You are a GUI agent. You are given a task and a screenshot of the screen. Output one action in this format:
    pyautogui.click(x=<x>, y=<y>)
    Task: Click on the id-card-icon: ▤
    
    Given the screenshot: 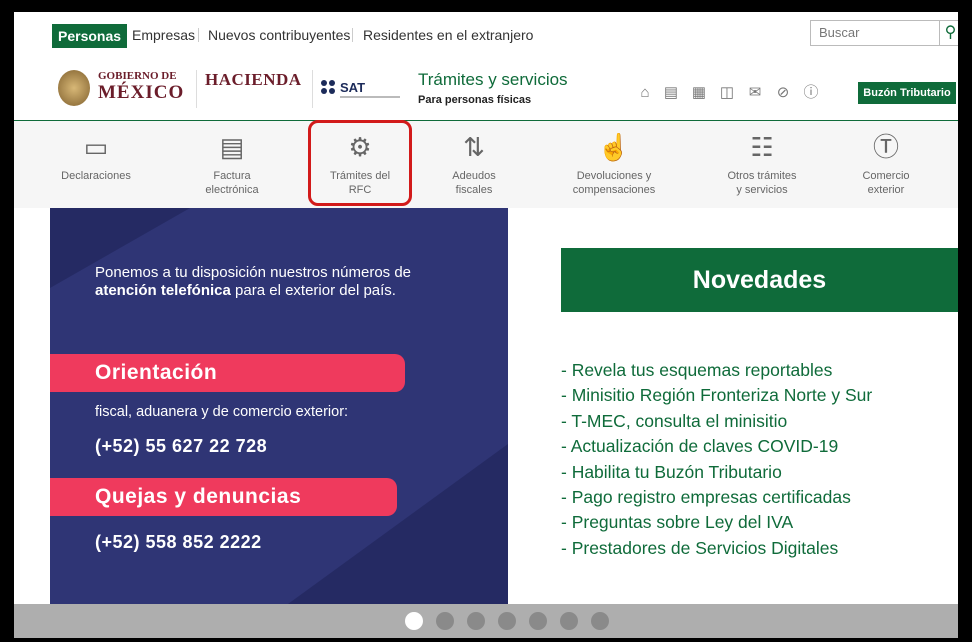 What is the action you would take?
    pyautogui.click(x=671, y=93)
    